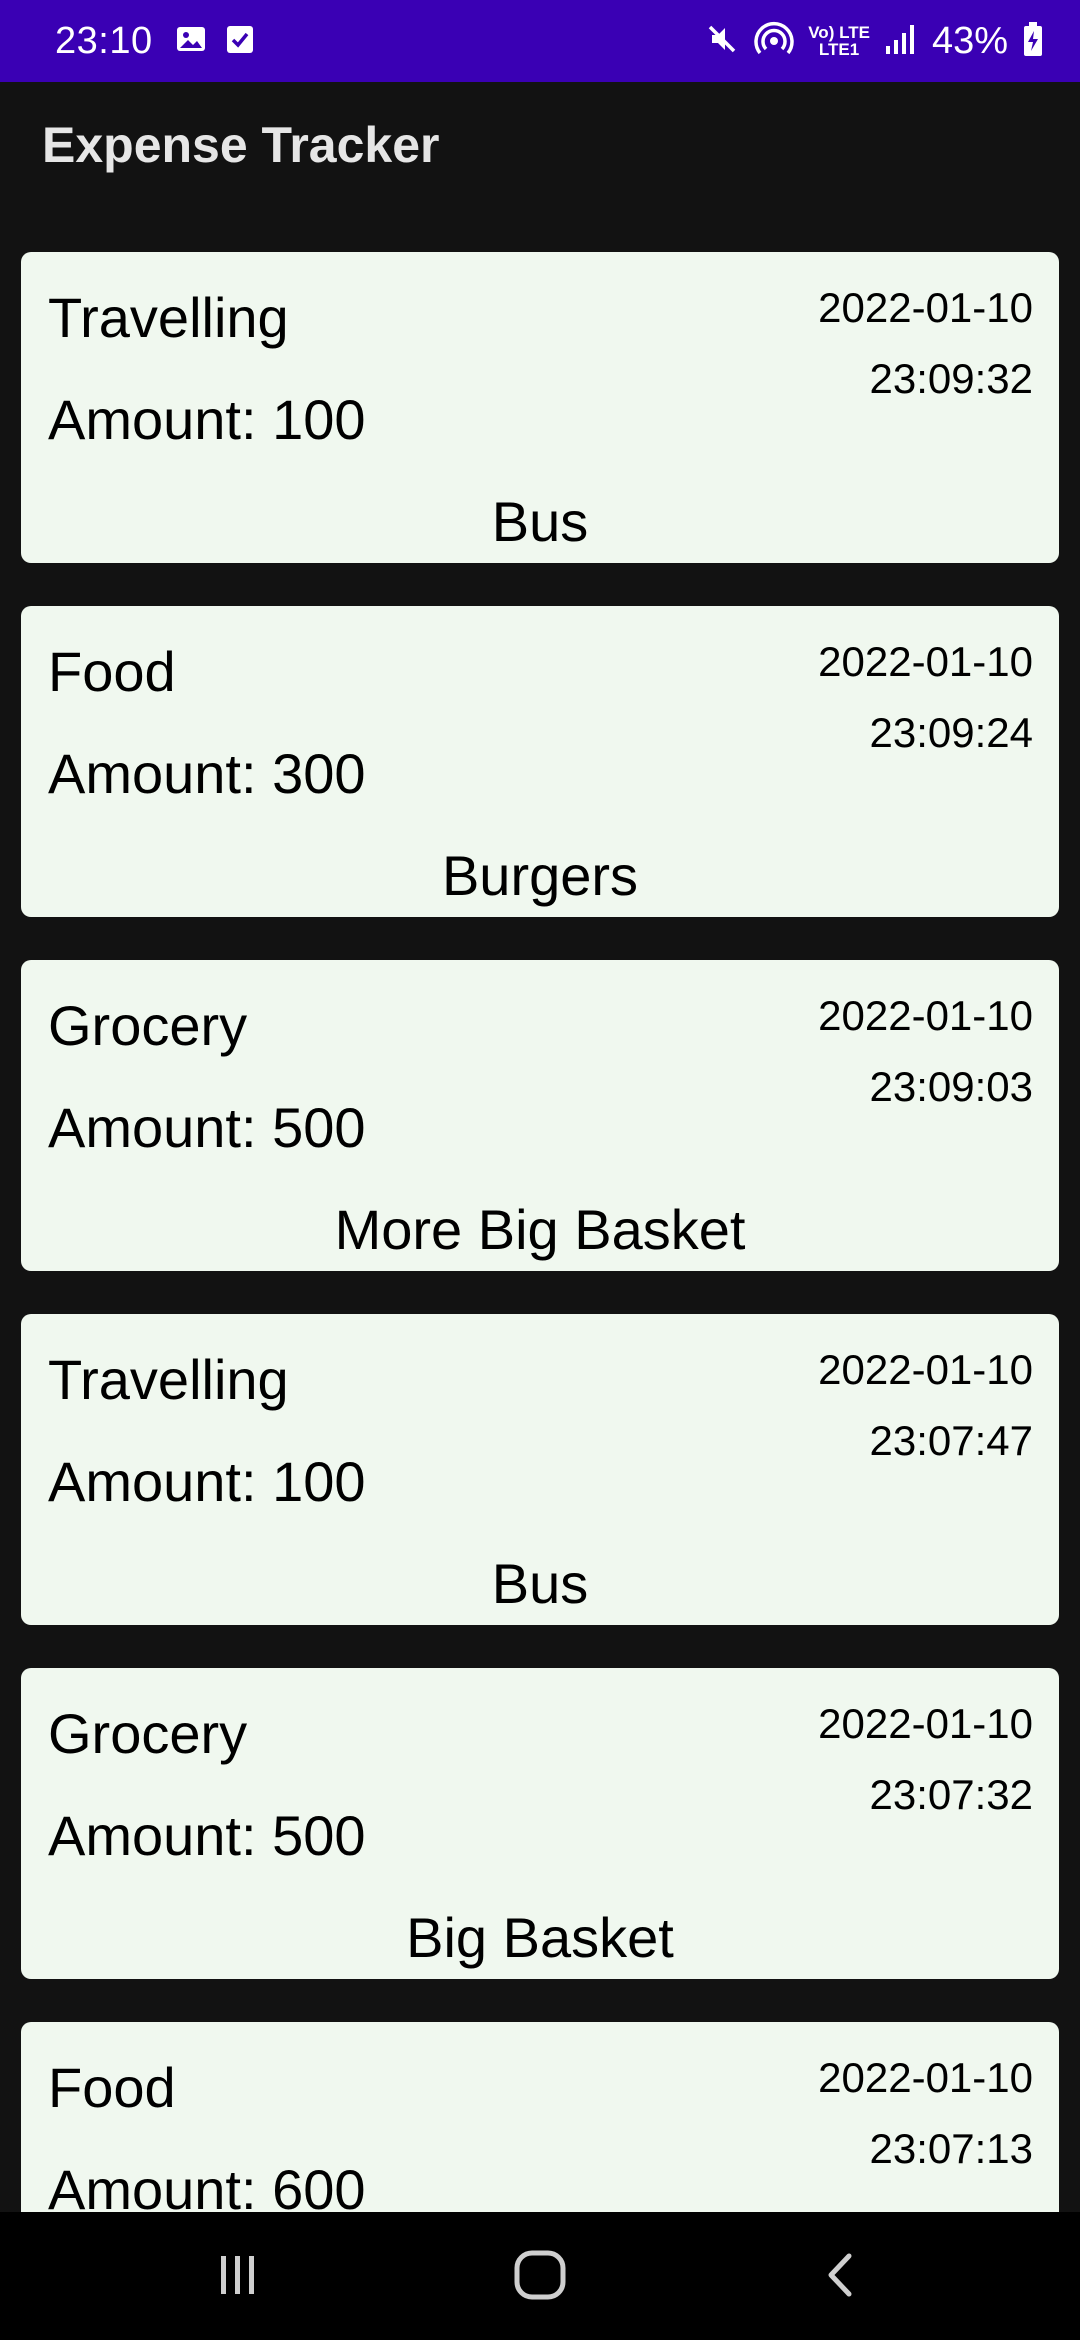  I want to click on recent-apps-icon, so click(238, 2277).